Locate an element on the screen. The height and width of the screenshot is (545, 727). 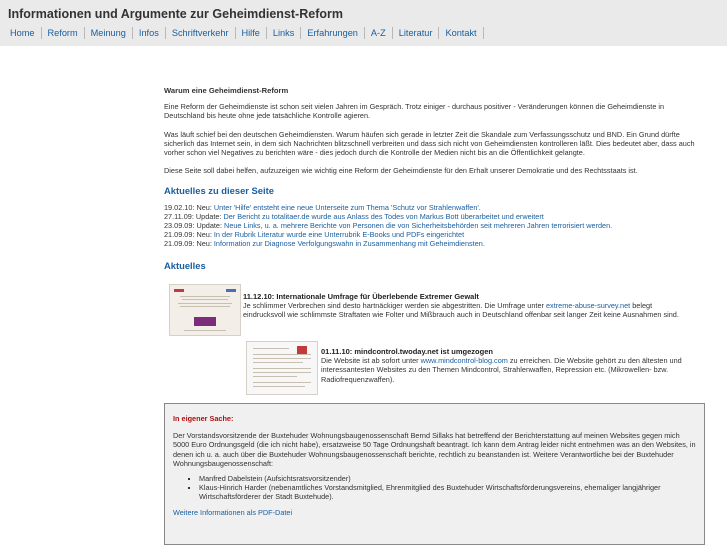
nav-literatur: Literatur is located at coordinates (416, 33).